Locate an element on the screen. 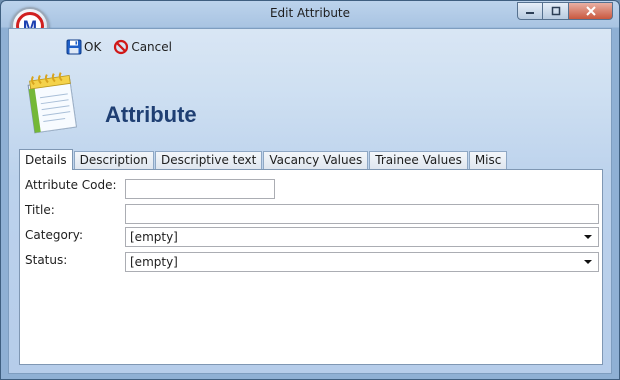 This screenshot has width=620, height=380. status-dropdown: [empty] is located at coordinates (362, 262).